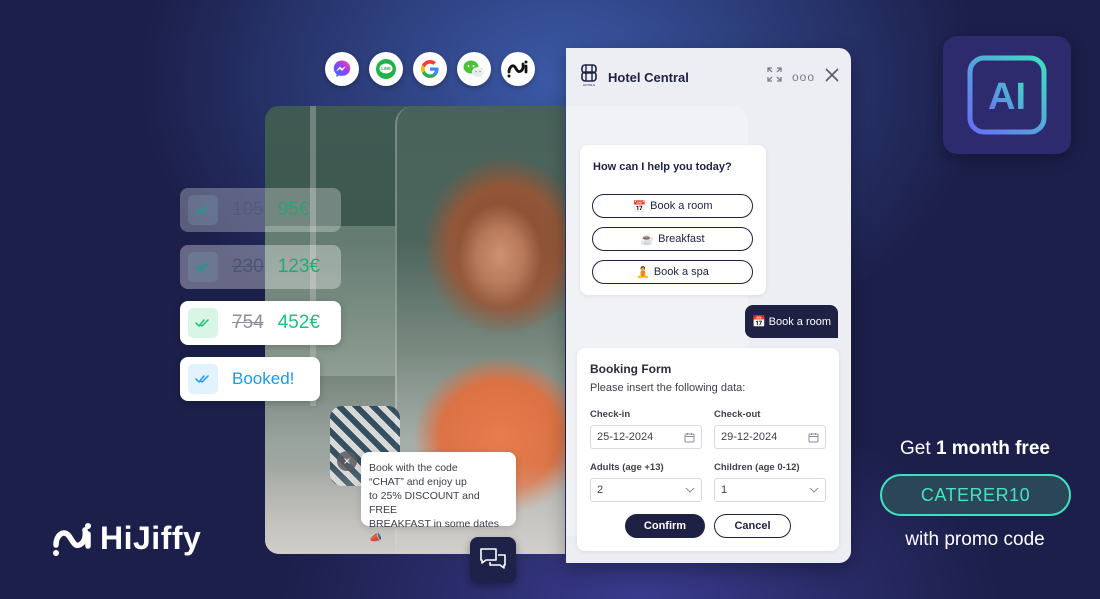 Image resolution: width=1100 pixels, height=599 pixels. What do you see at coordinates (737, 414) in the screenshot?
I see `checkout-label: Check-out` at bounding box center [737, 414].